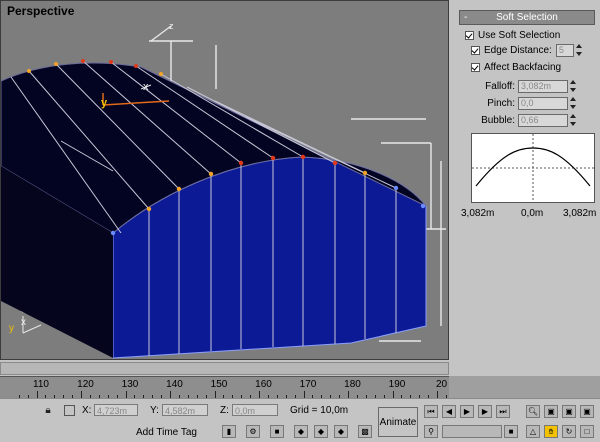 The height and width of the screenshot is (442, 600). I want to click on pinch-spinner, so click(573, 103).